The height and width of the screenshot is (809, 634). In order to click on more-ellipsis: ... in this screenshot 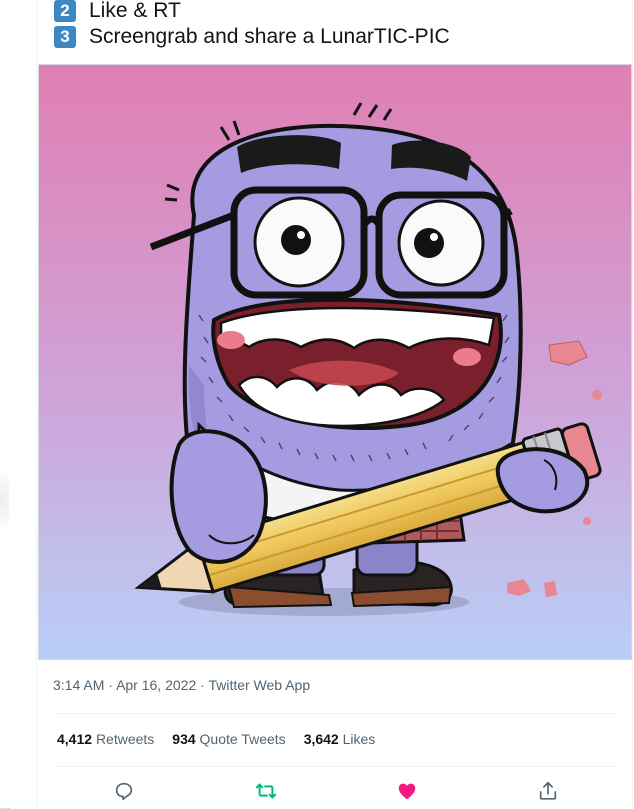, I will do `click(5, 803)`.